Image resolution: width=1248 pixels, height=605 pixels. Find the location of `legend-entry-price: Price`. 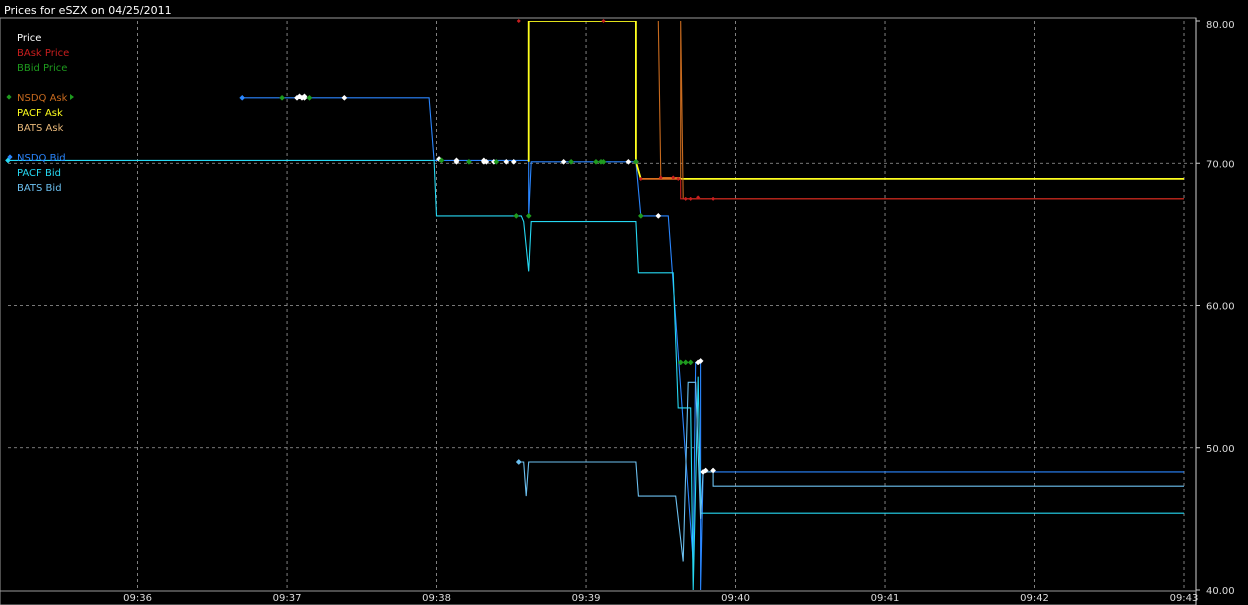

legend-entry-price: Price is located at coordinates (29, 38).